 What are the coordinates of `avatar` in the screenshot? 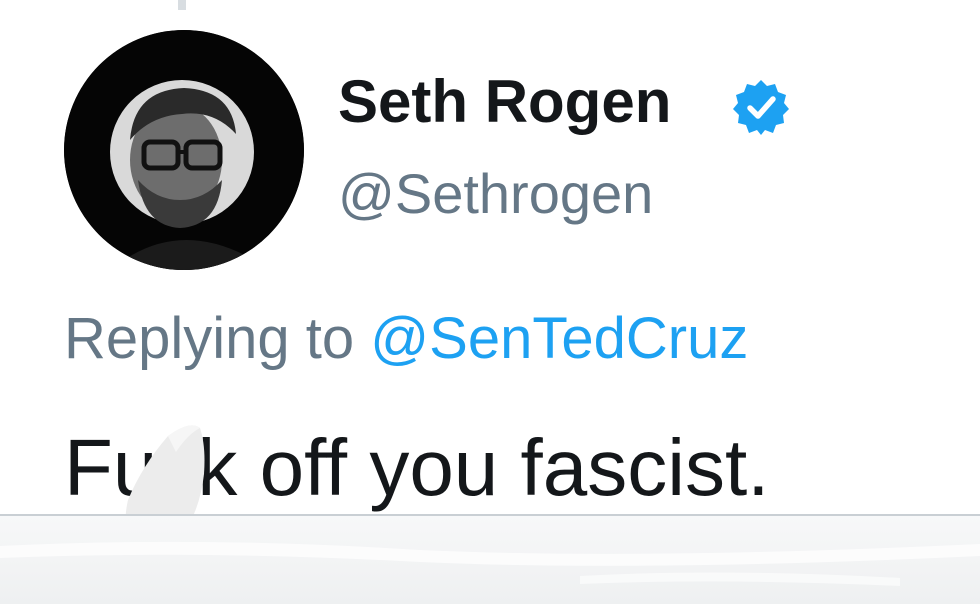 It's located at (184, 150).